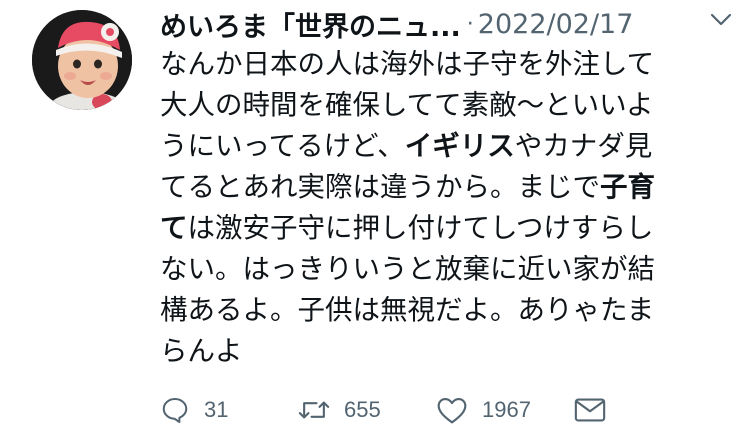 This screenshot has height=432, width=750. I want to click on tweet-text-segment: は激安子守に押し付けてしつけすらし, so click(420, 228).